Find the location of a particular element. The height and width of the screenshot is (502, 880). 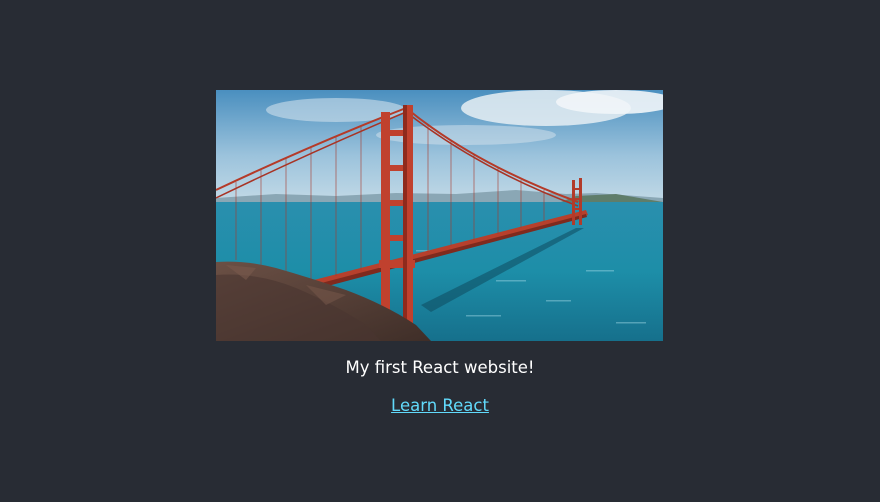

learn-react-link: Learn React is located at coordinates (440, 405).